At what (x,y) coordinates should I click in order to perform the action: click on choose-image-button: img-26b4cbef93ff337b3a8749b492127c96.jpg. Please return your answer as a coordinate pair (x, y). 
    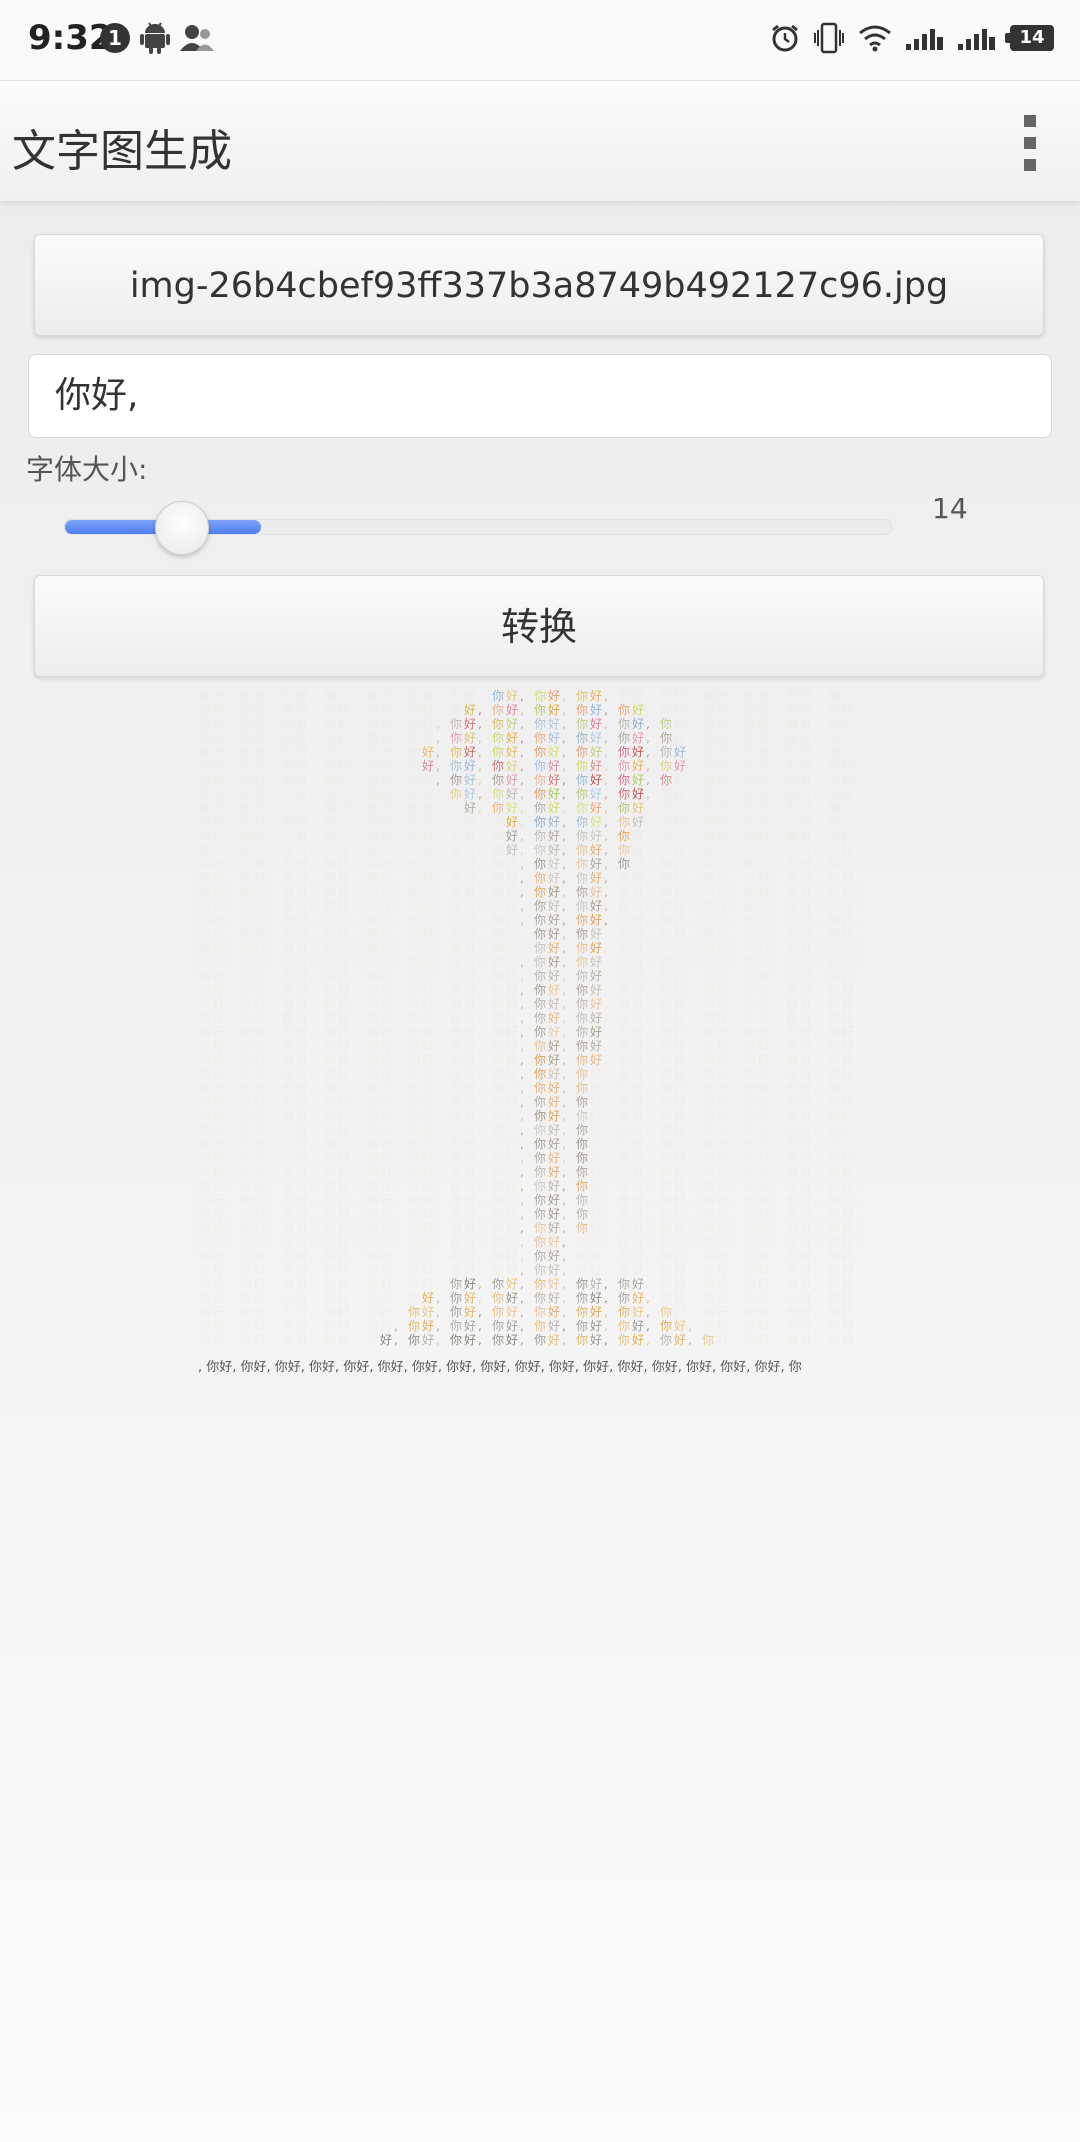
    Looking at the image, I should click on (539, 285).